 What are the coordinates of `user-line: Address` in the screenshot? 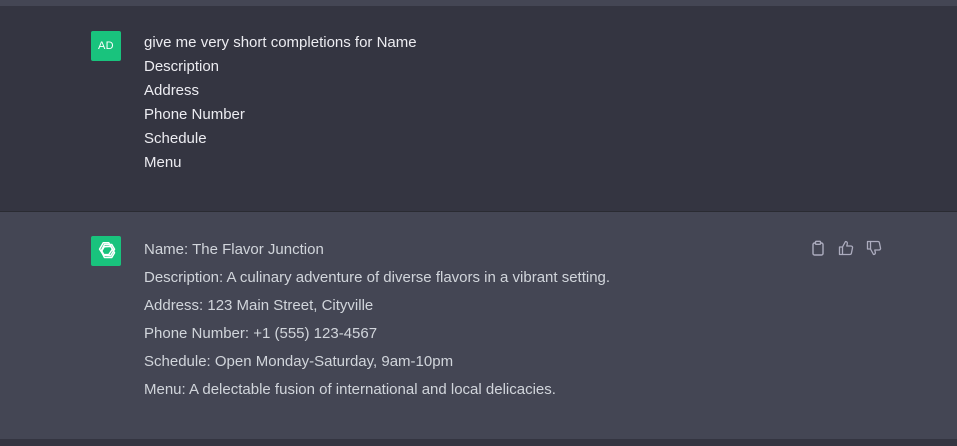 It's located at (172, 90).